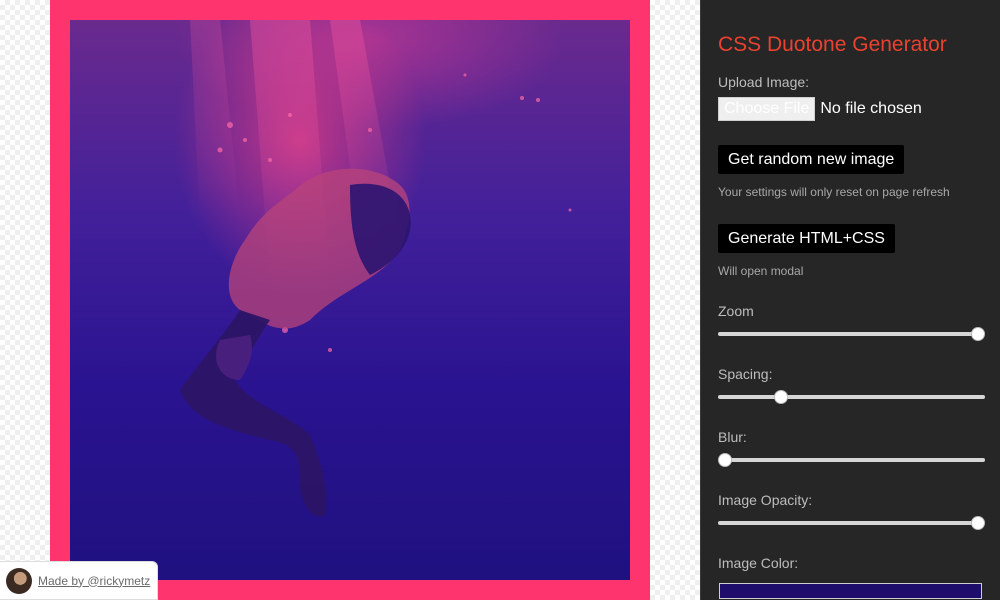  Describe the element at coordinates (767, 109) in the screenshot. I see `choose-file-button: Choose File` at that location.